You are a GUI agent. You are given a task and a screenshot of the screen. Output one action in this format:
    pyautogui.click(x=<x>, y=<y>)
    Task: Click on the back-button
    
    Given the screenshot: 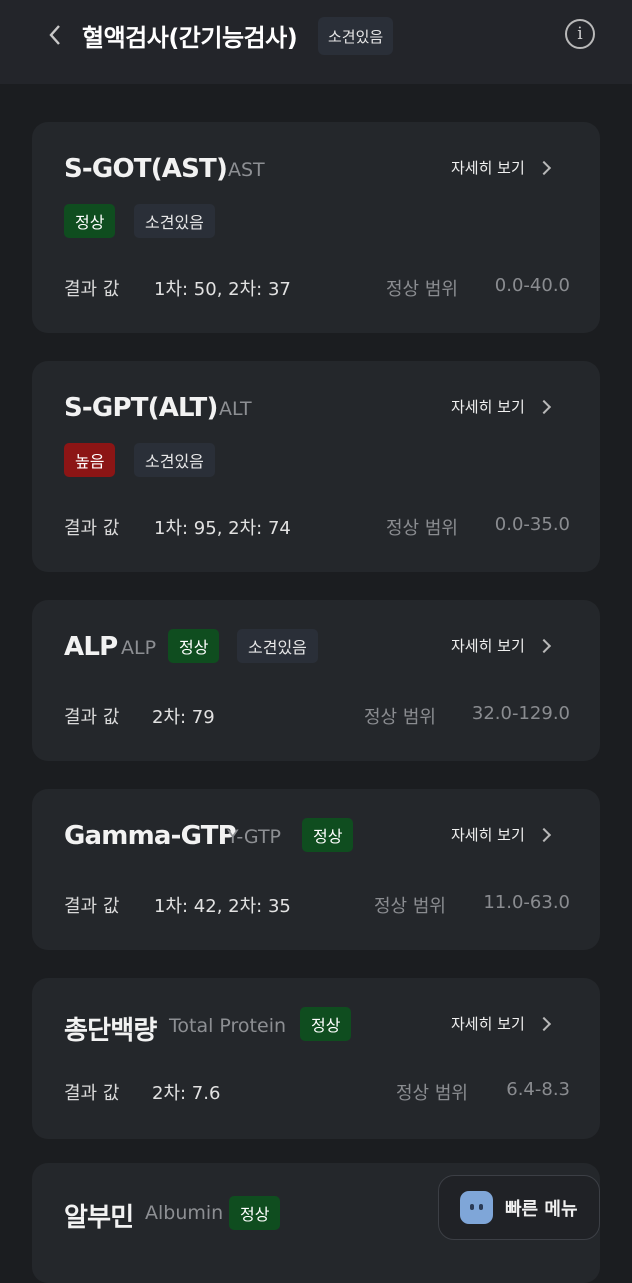 What is the action you would take?
    pyautogui.click(x=55, y=35)
    